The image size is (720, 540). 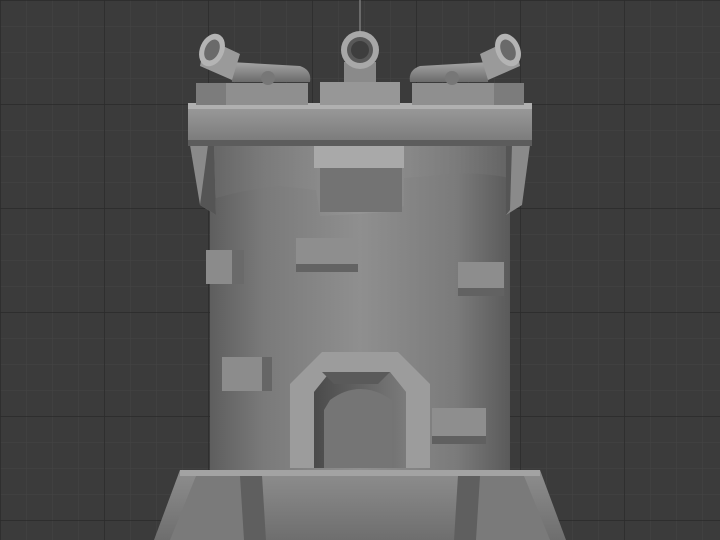 What do you see at coordinates (360, 124) in the screenshot?
I see `parapet` at bounding box center [360, 124].